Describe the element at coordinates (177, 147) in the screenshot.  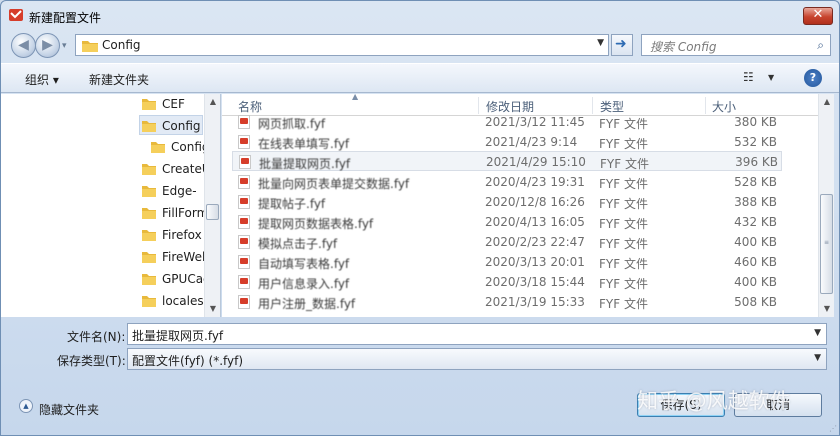
I see `tree-item: Config` at that location.